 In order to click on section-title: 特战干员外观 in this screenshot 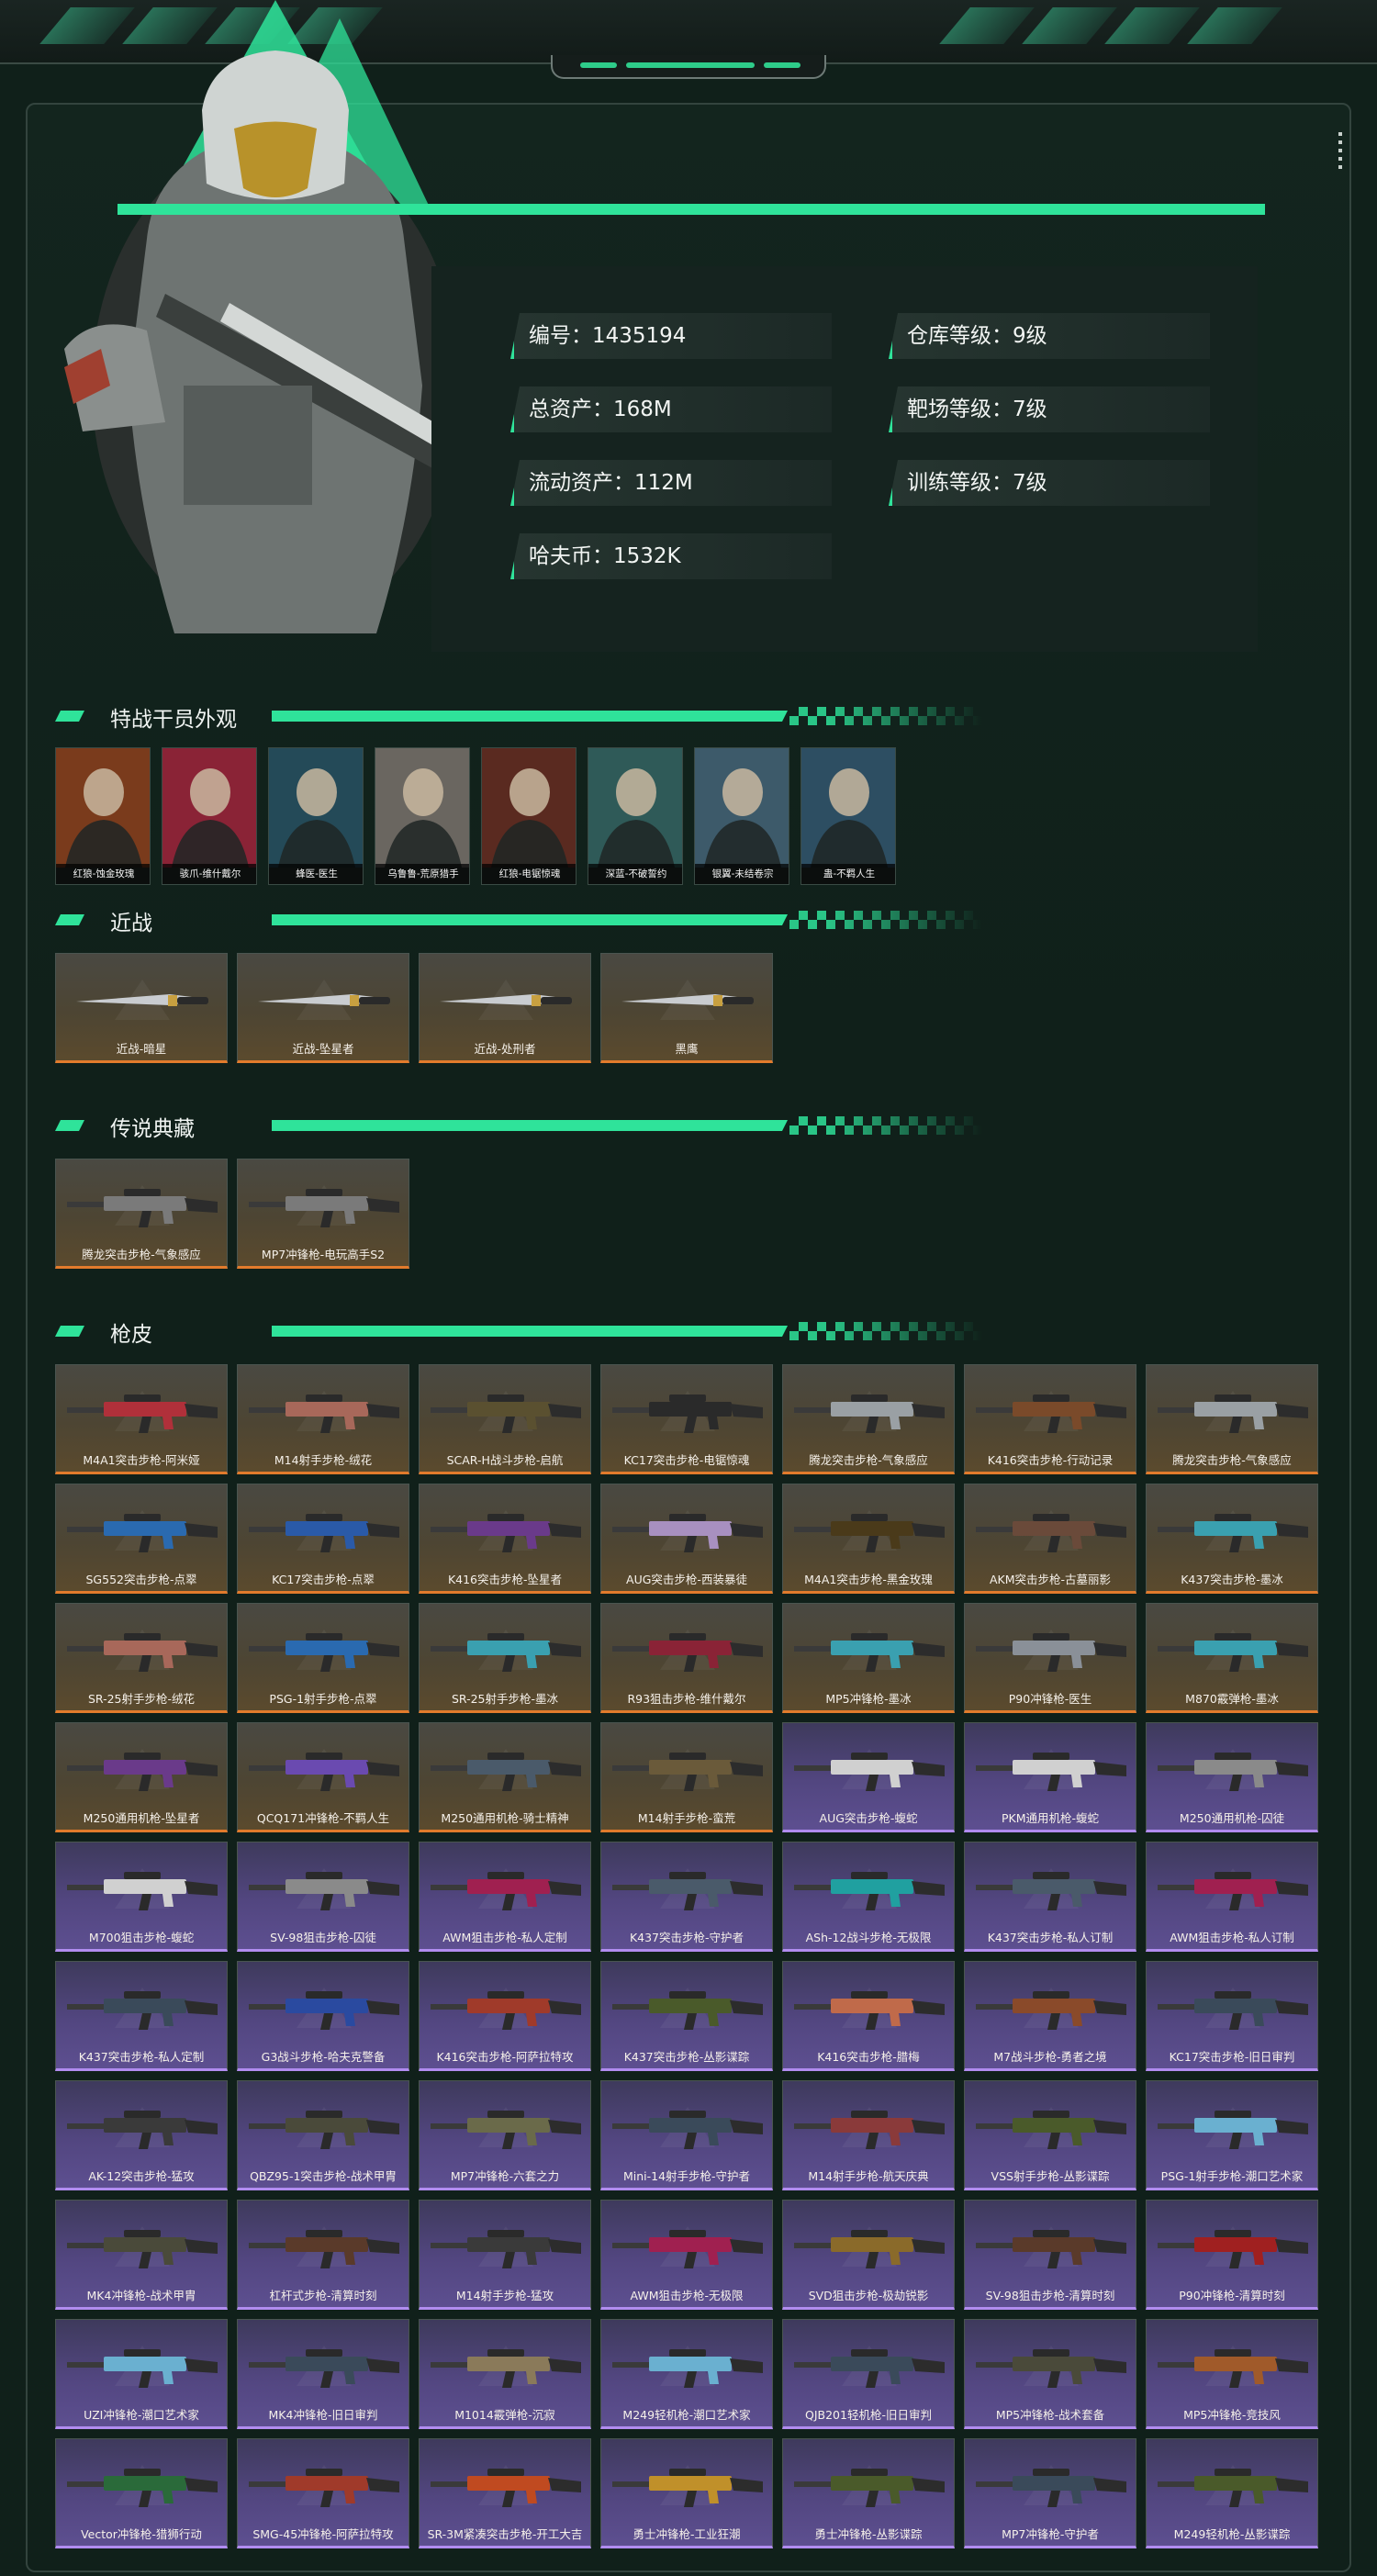, I will do `click(174, 720)`.